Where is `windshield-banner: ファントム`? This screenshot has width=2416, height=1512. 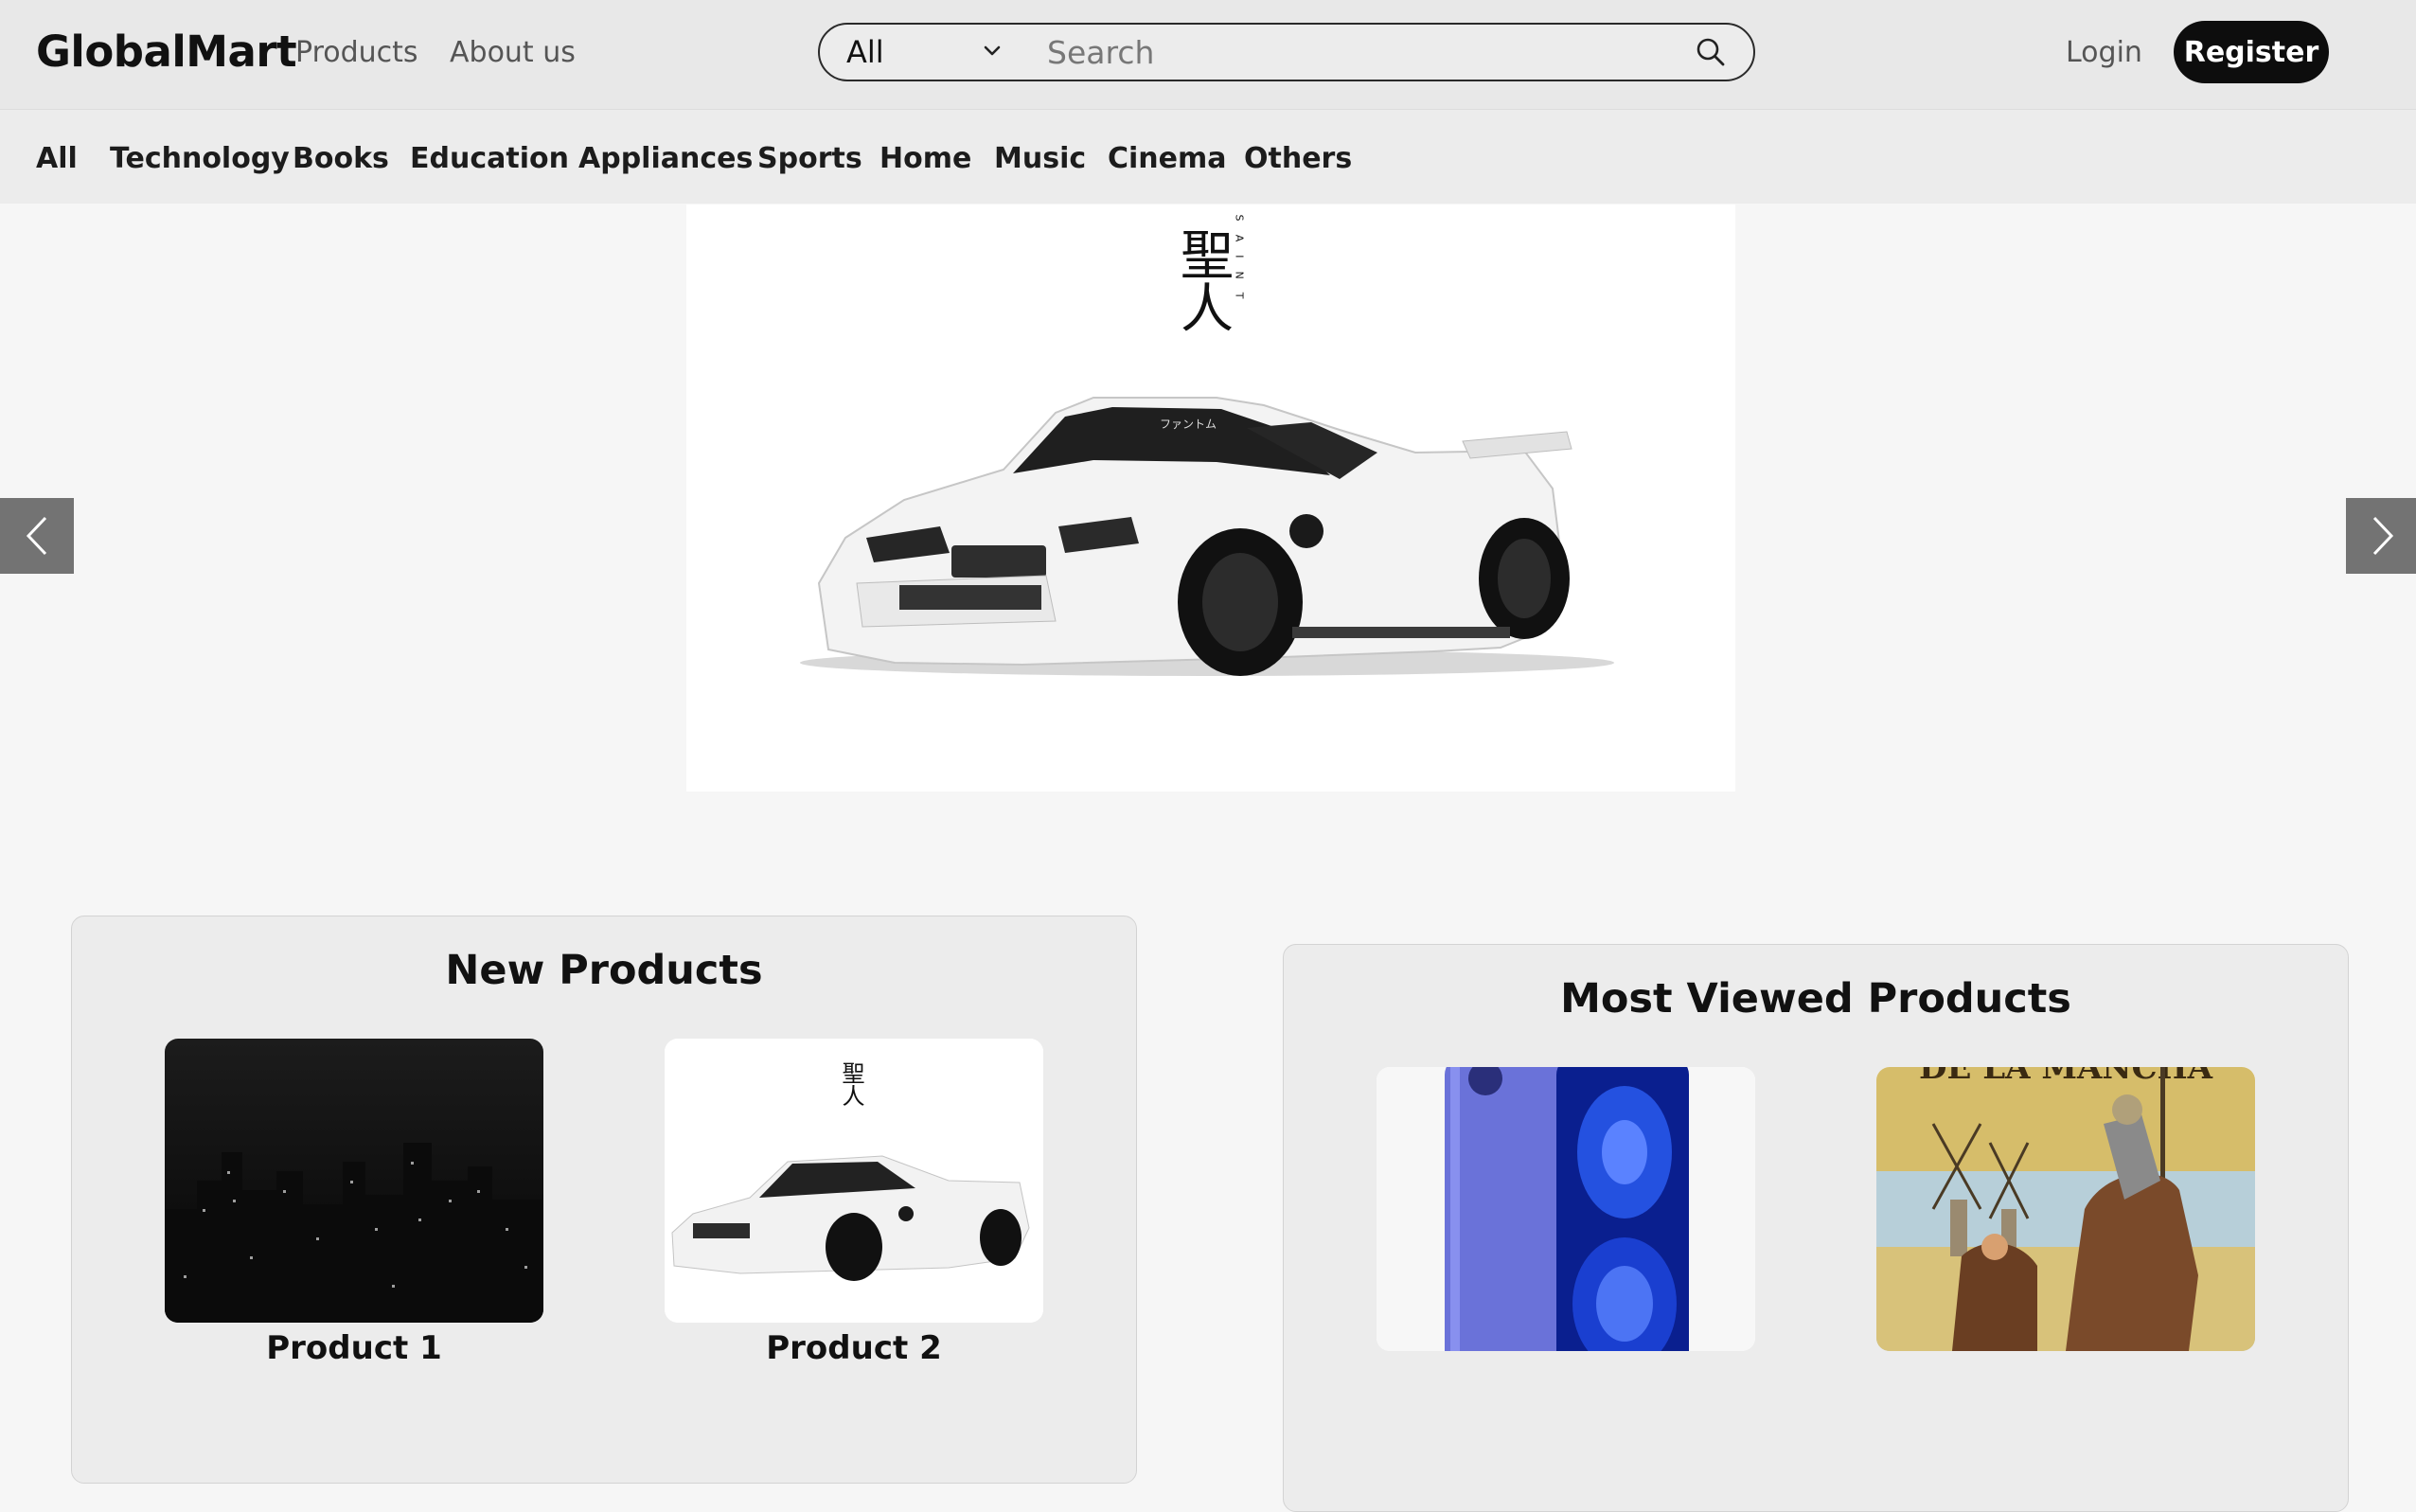 windshield-banner: ファントム is located at coordinates (1188, 424).